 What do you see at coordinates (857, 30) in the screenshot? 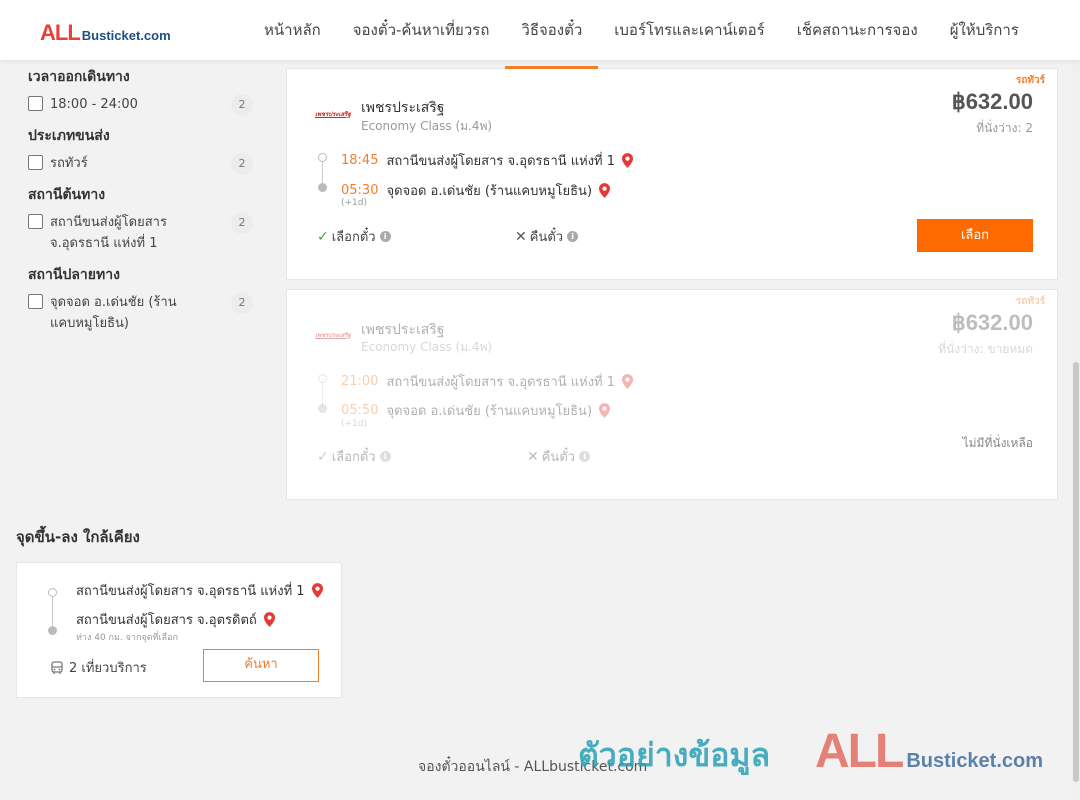
I see `nav-check-booking: เช็คสถานะการจอง` at bounding box center [857, 30].